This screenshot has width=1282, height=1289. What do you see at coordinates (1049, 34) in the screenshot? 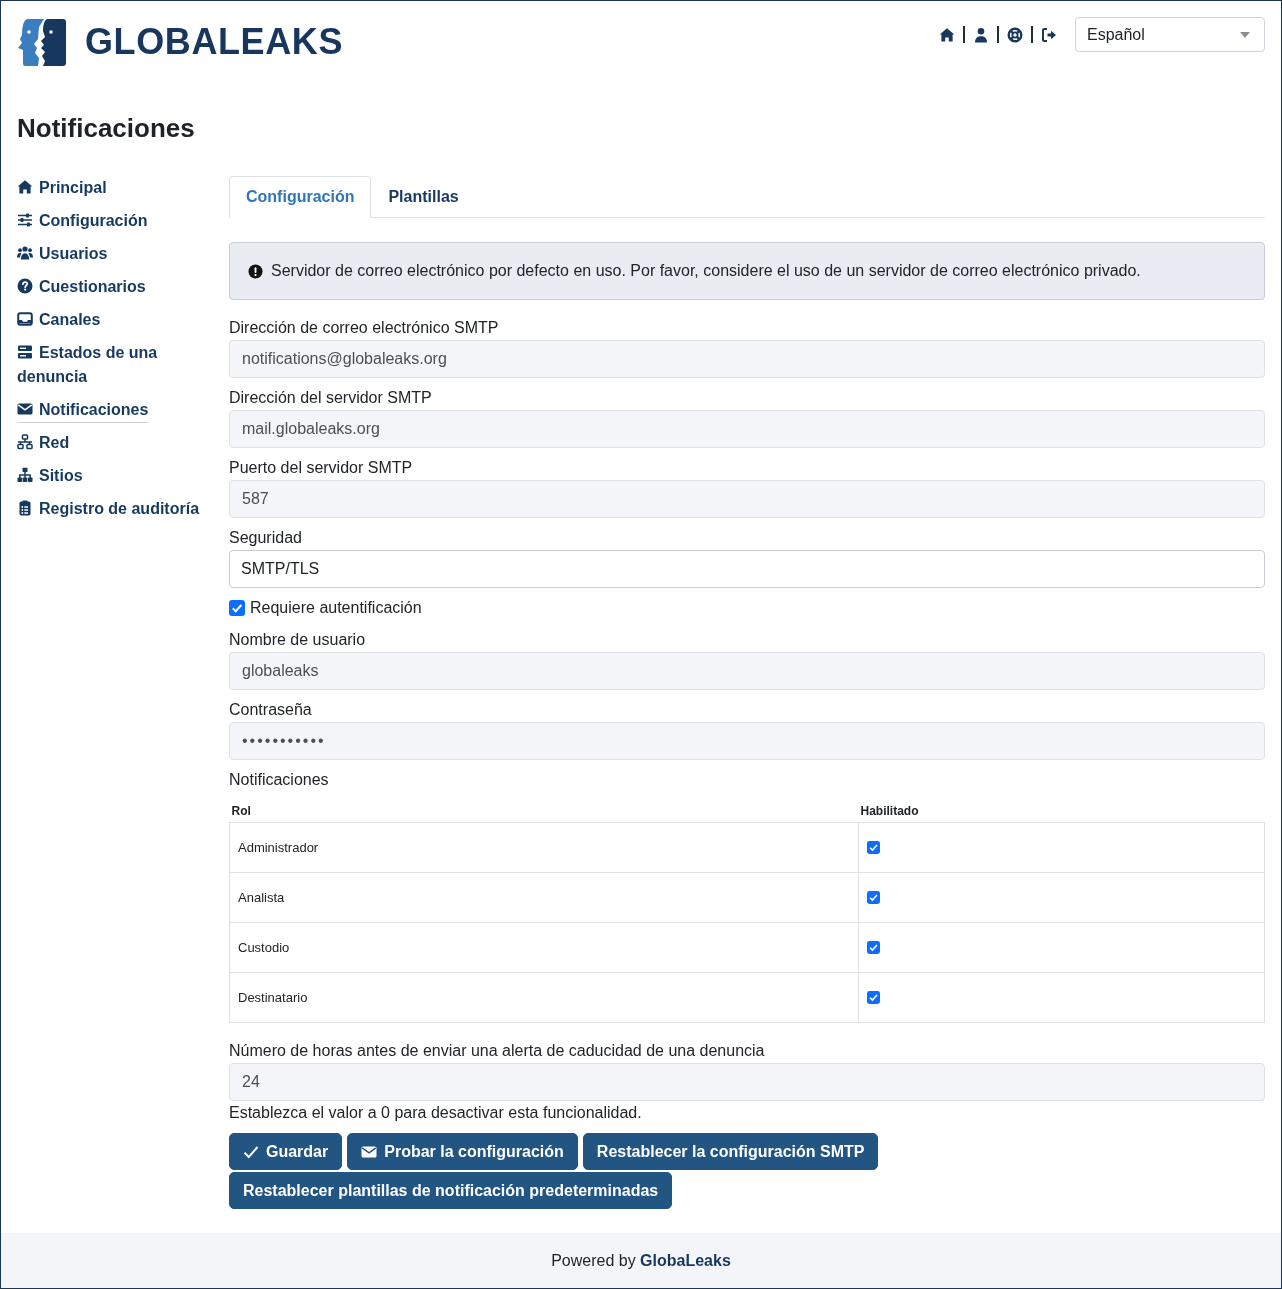
I see `sign-out-icon` at bounding box center [1049, 34].